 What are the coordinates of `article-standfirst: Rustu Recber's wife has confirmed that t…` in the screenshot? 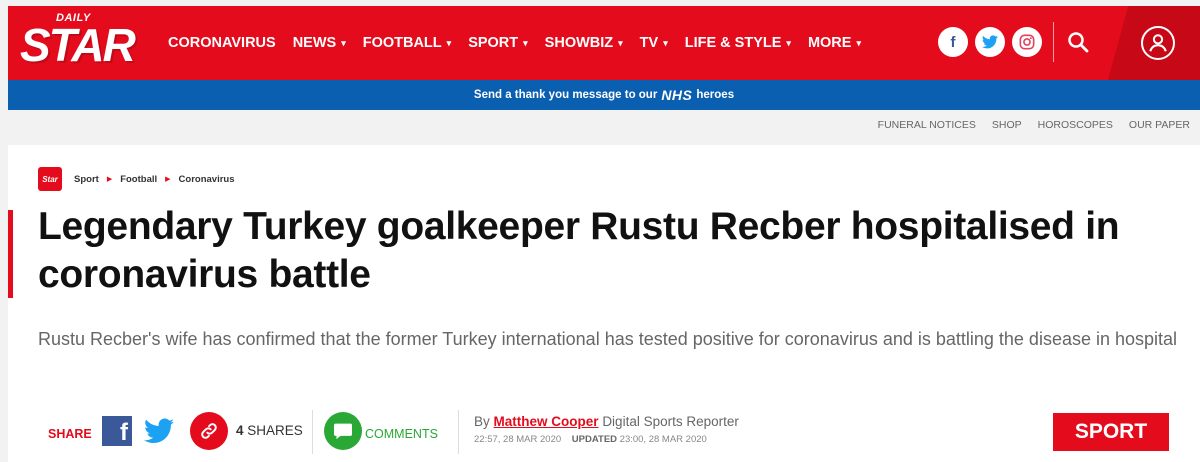 It's located at (608, 339).